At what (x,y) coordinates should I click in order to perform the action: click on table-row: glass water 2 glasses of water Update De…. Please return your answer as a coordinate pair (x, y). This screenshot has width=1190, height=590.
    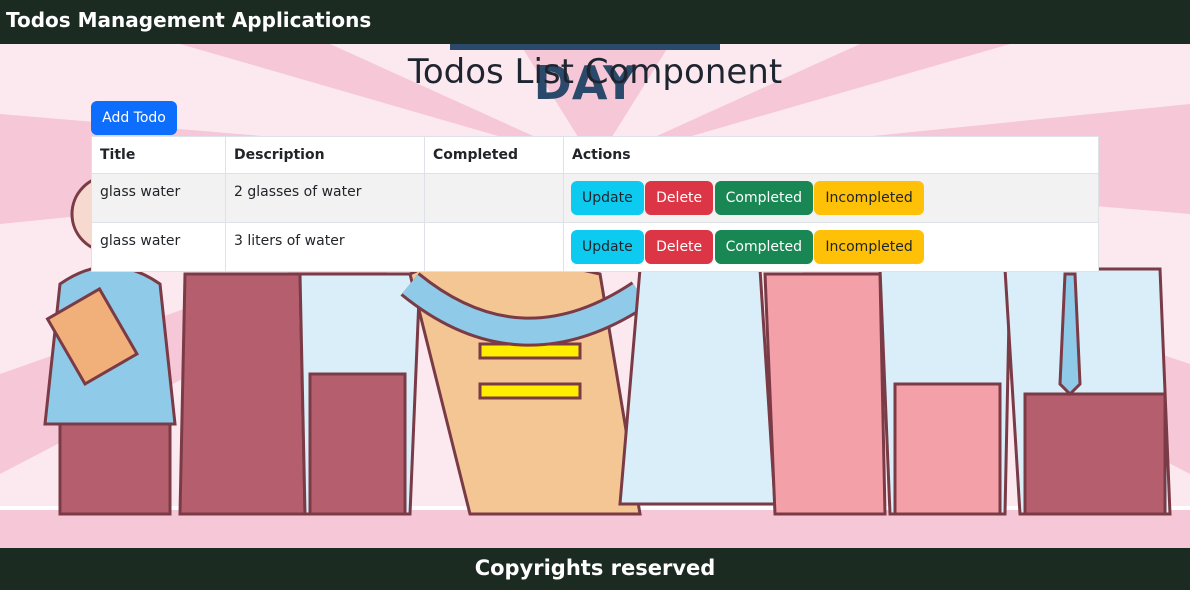
    Looking at the image, I should click on (595, 198).